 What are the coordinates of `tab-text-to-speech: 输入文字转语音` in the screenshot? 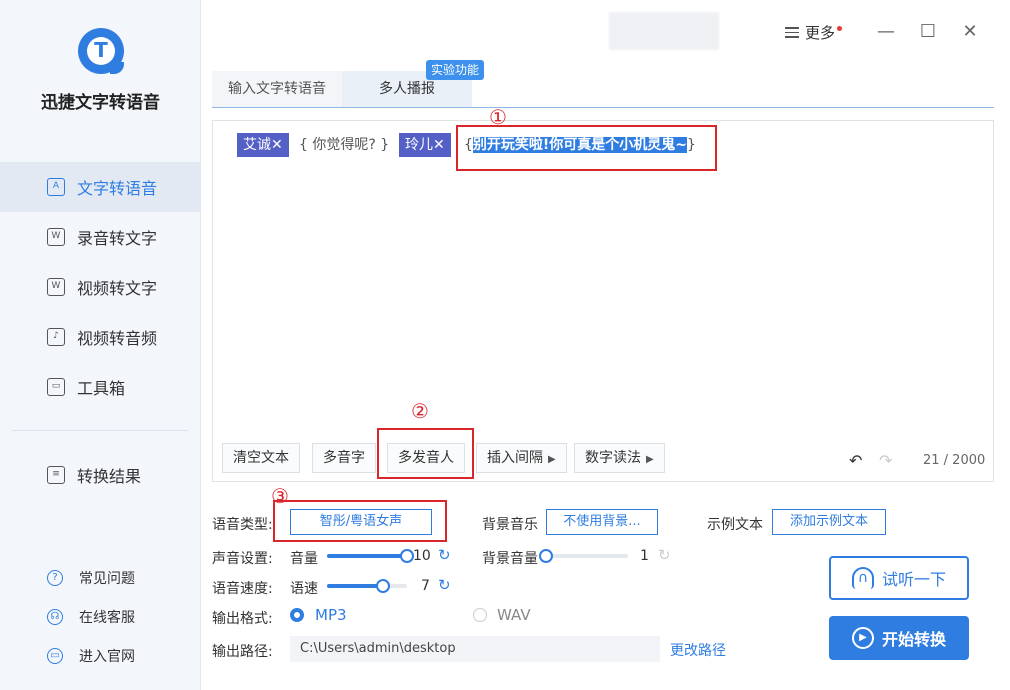 It's located at (277, 89).